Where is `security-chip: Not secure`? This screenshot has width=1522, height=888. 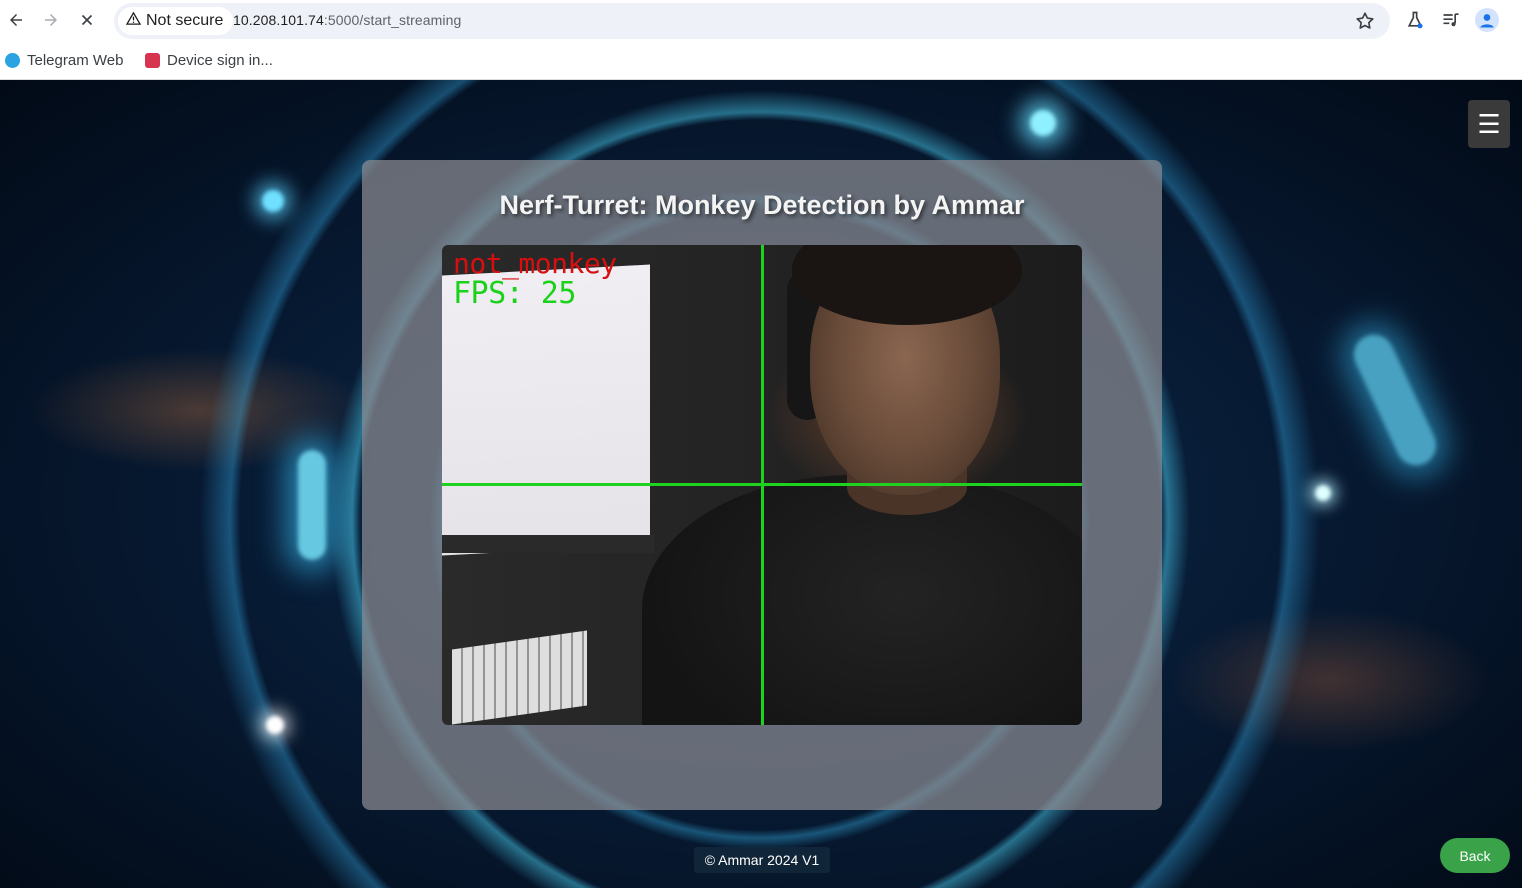
security-chip: Not secure is located at coordinates (176, 21).